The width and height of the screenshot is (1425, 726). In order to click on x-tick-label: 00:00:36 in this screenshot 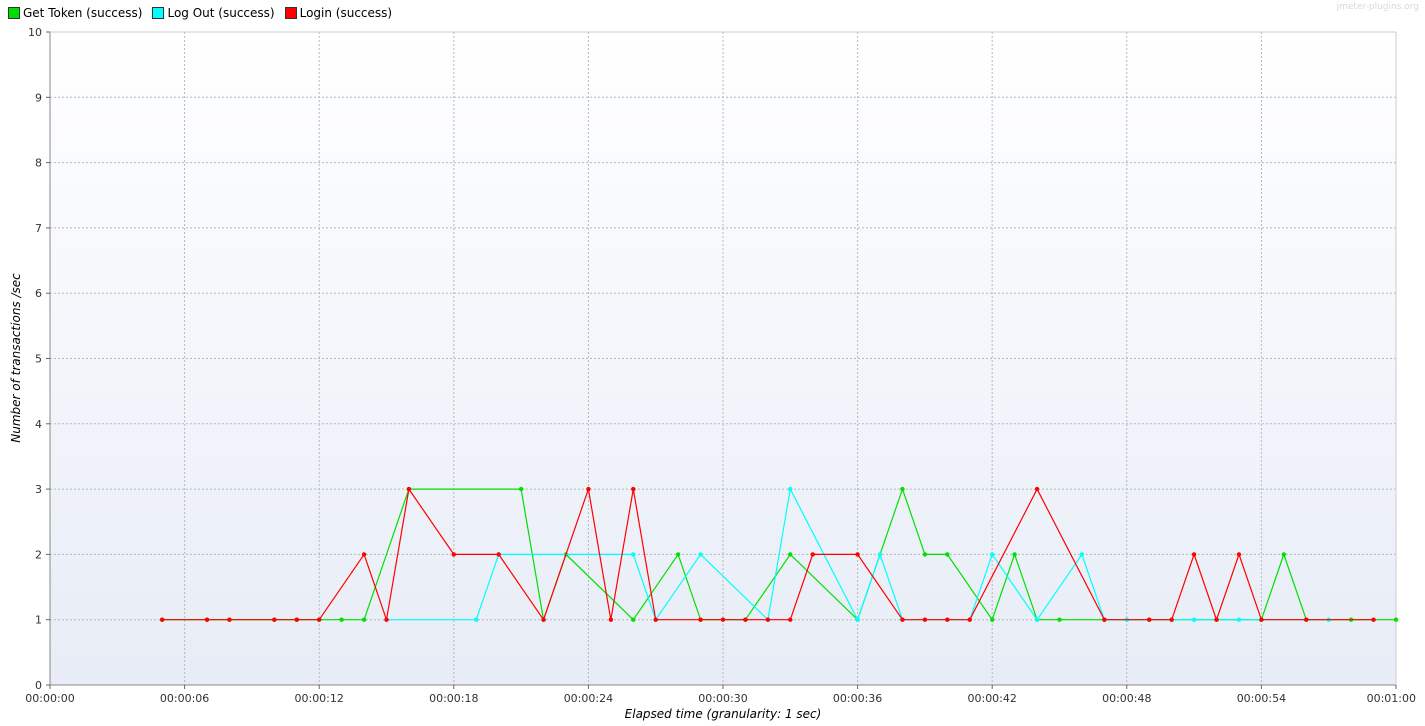, I will do `click(857, 698)`.